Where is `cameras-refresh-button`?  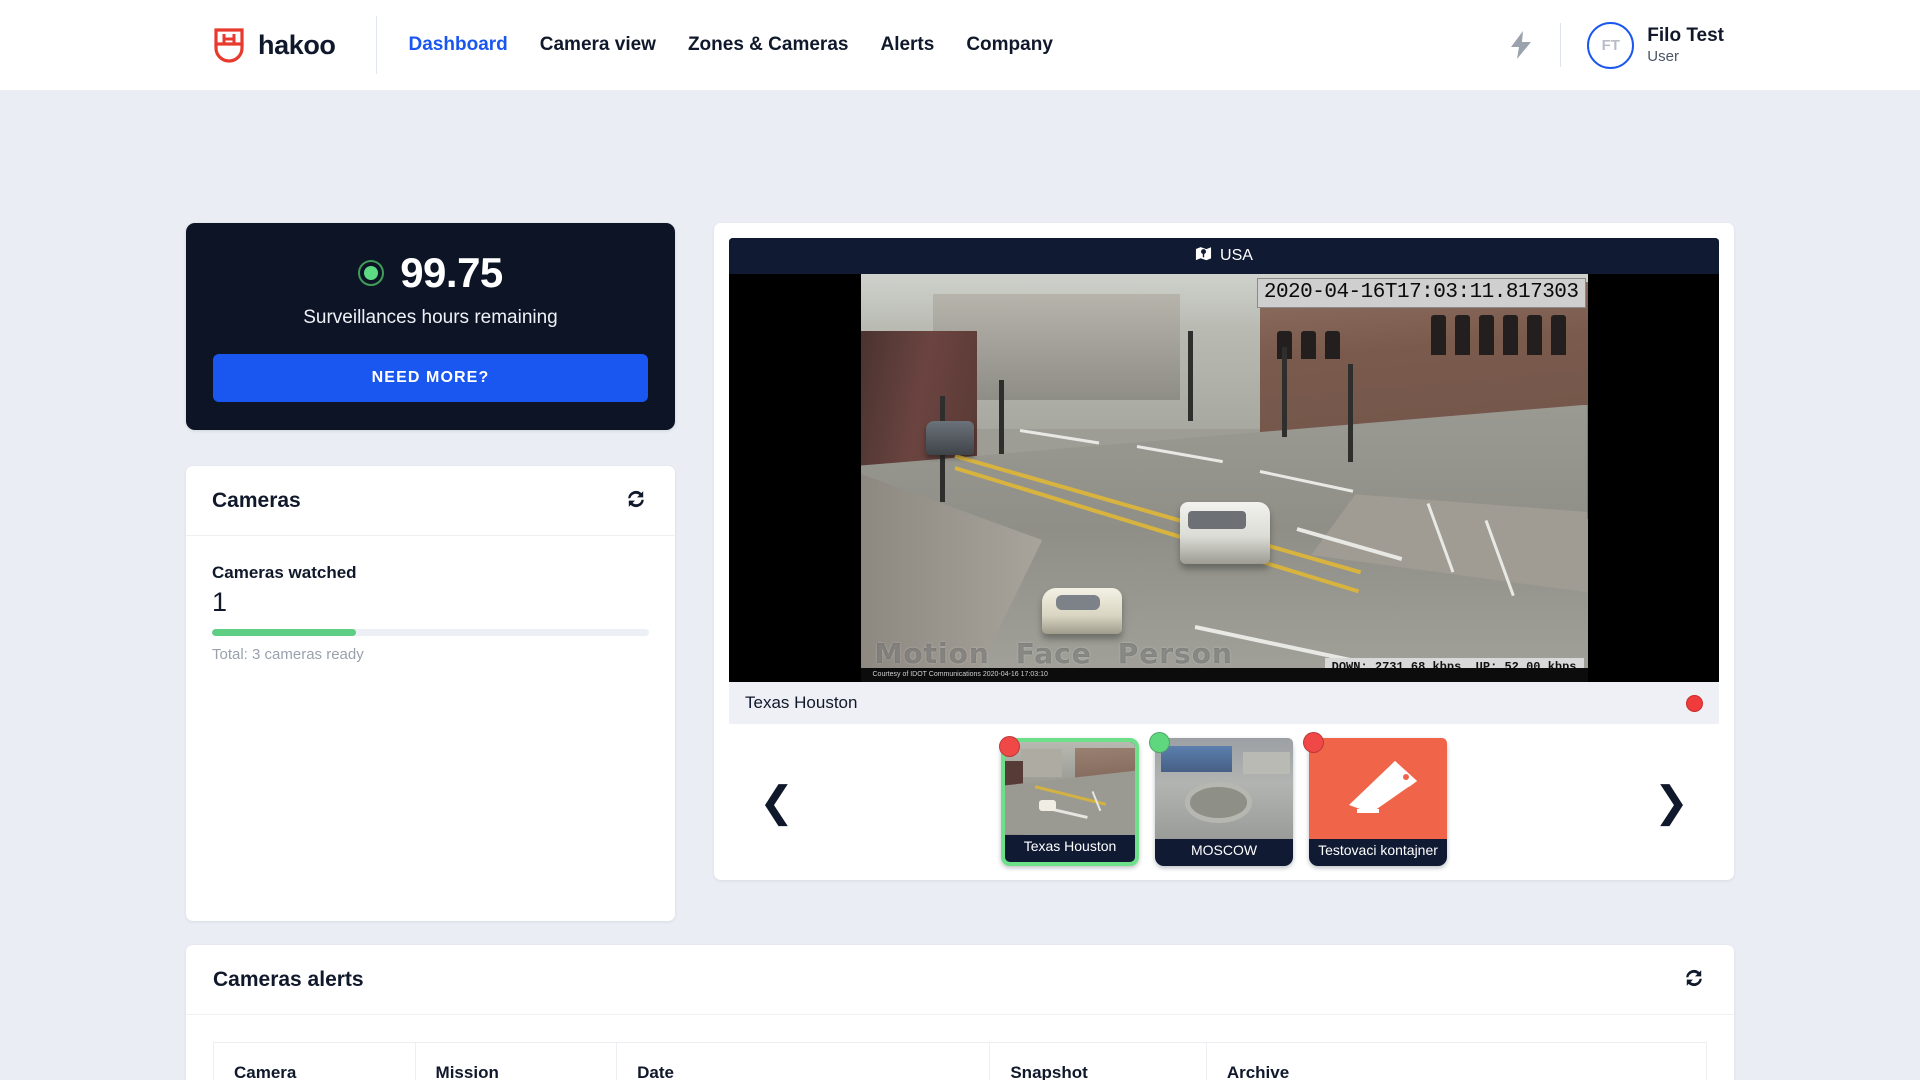 cameras-refresh-button is located at coordinates (636, 501).